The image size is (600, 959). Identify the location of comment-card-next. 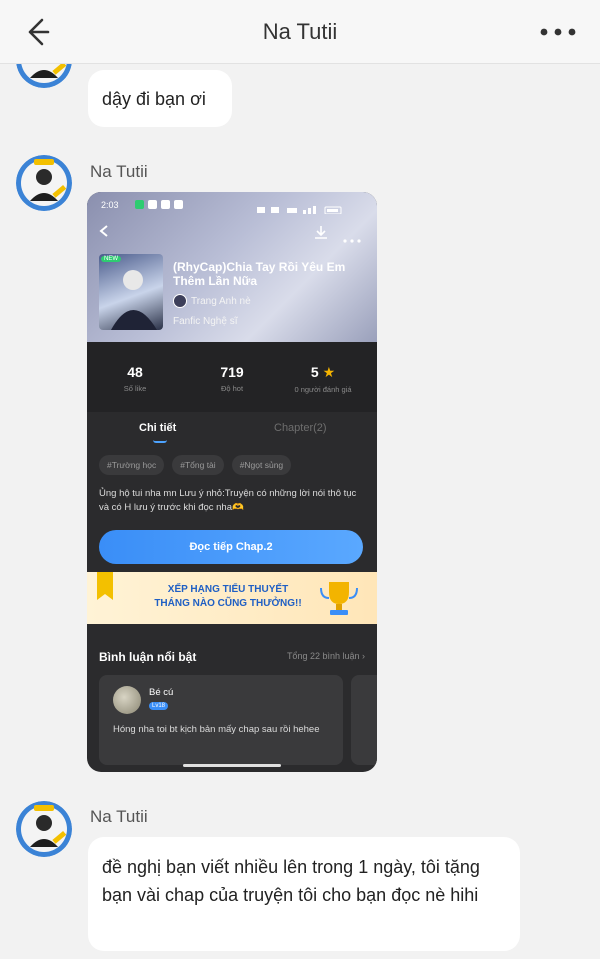
(364, 720).